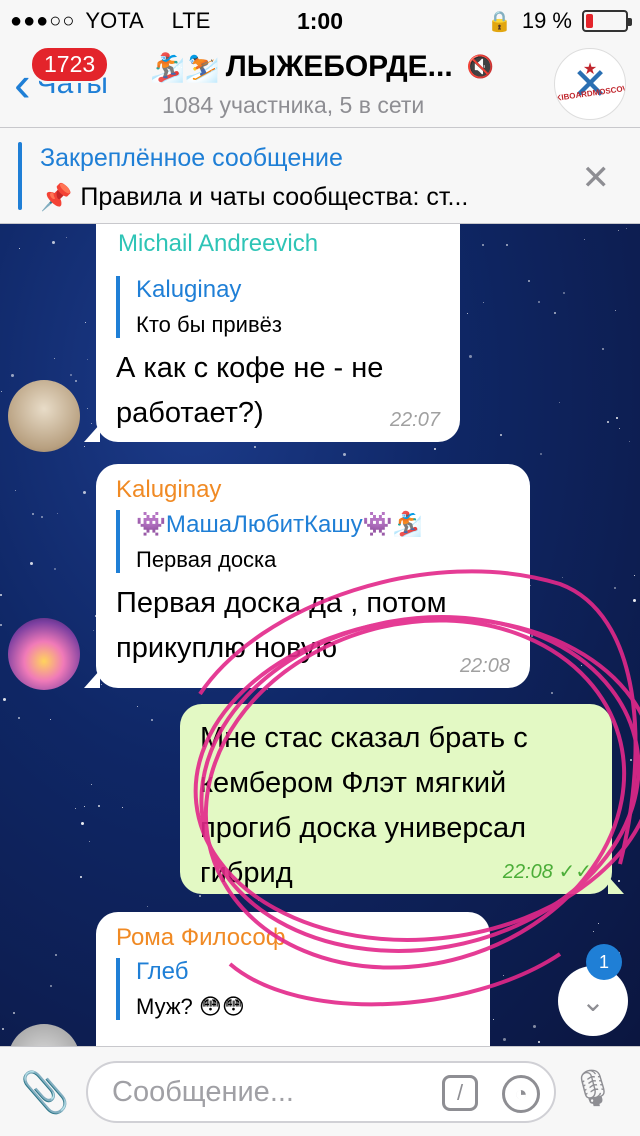 This screenshot has width=640, height=1136. Describe the element at coordinates (281, 625) in the screenshot. I see `message-text: Первая доска да , потом прикуплю новую` at that location.